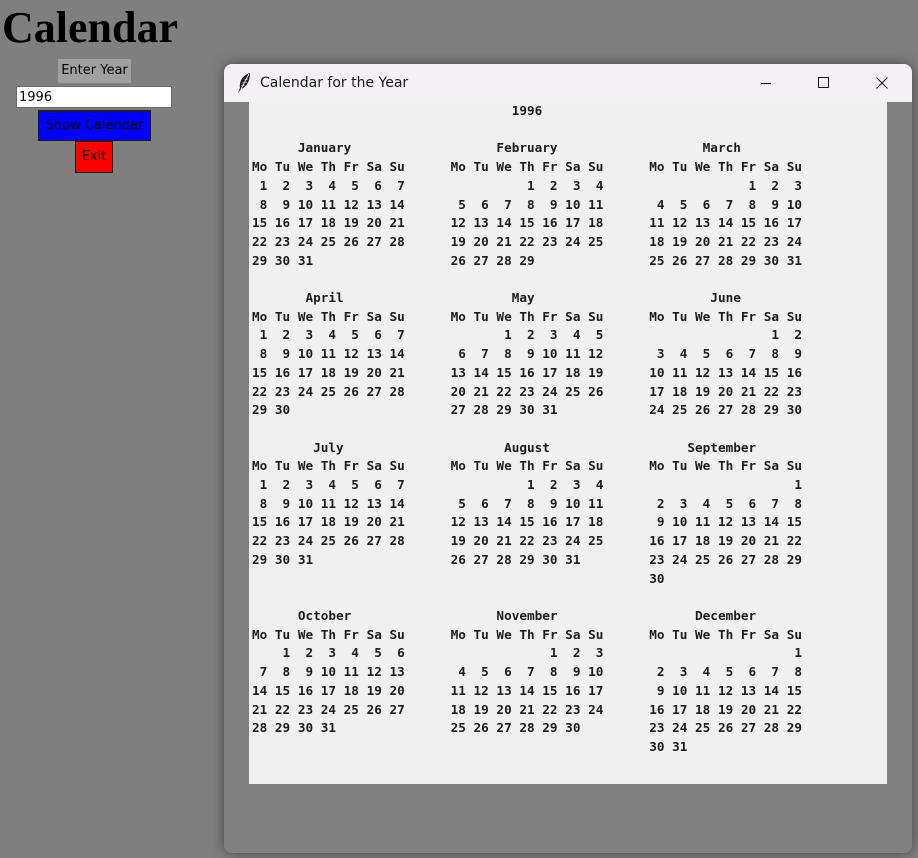 This screenshot has width=918, height=858. What do you see at coordinates (94, 97) in the screenshot?
I see `year-input` at bounding box center [94, 97].